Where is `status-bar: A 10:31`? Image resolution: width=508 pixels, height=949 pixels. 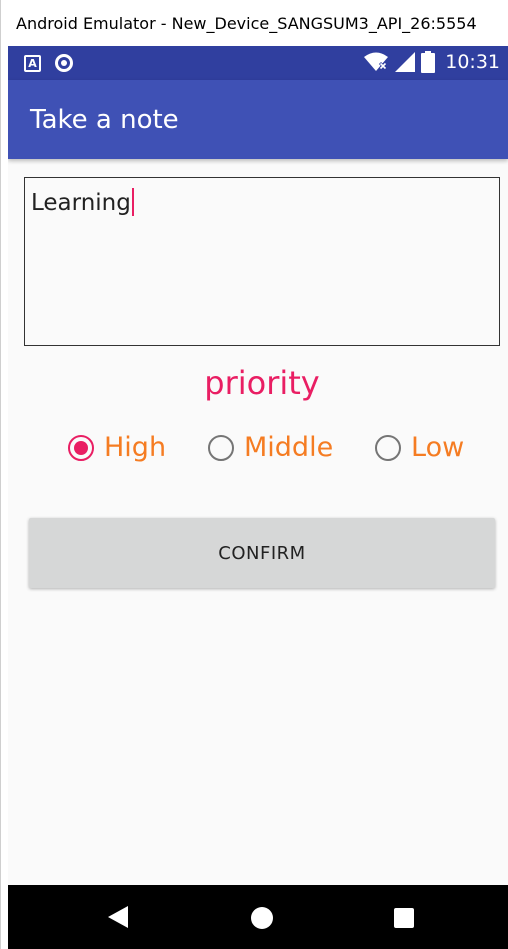 status-bar: A 10:31 is located at coordinates (258, 63).